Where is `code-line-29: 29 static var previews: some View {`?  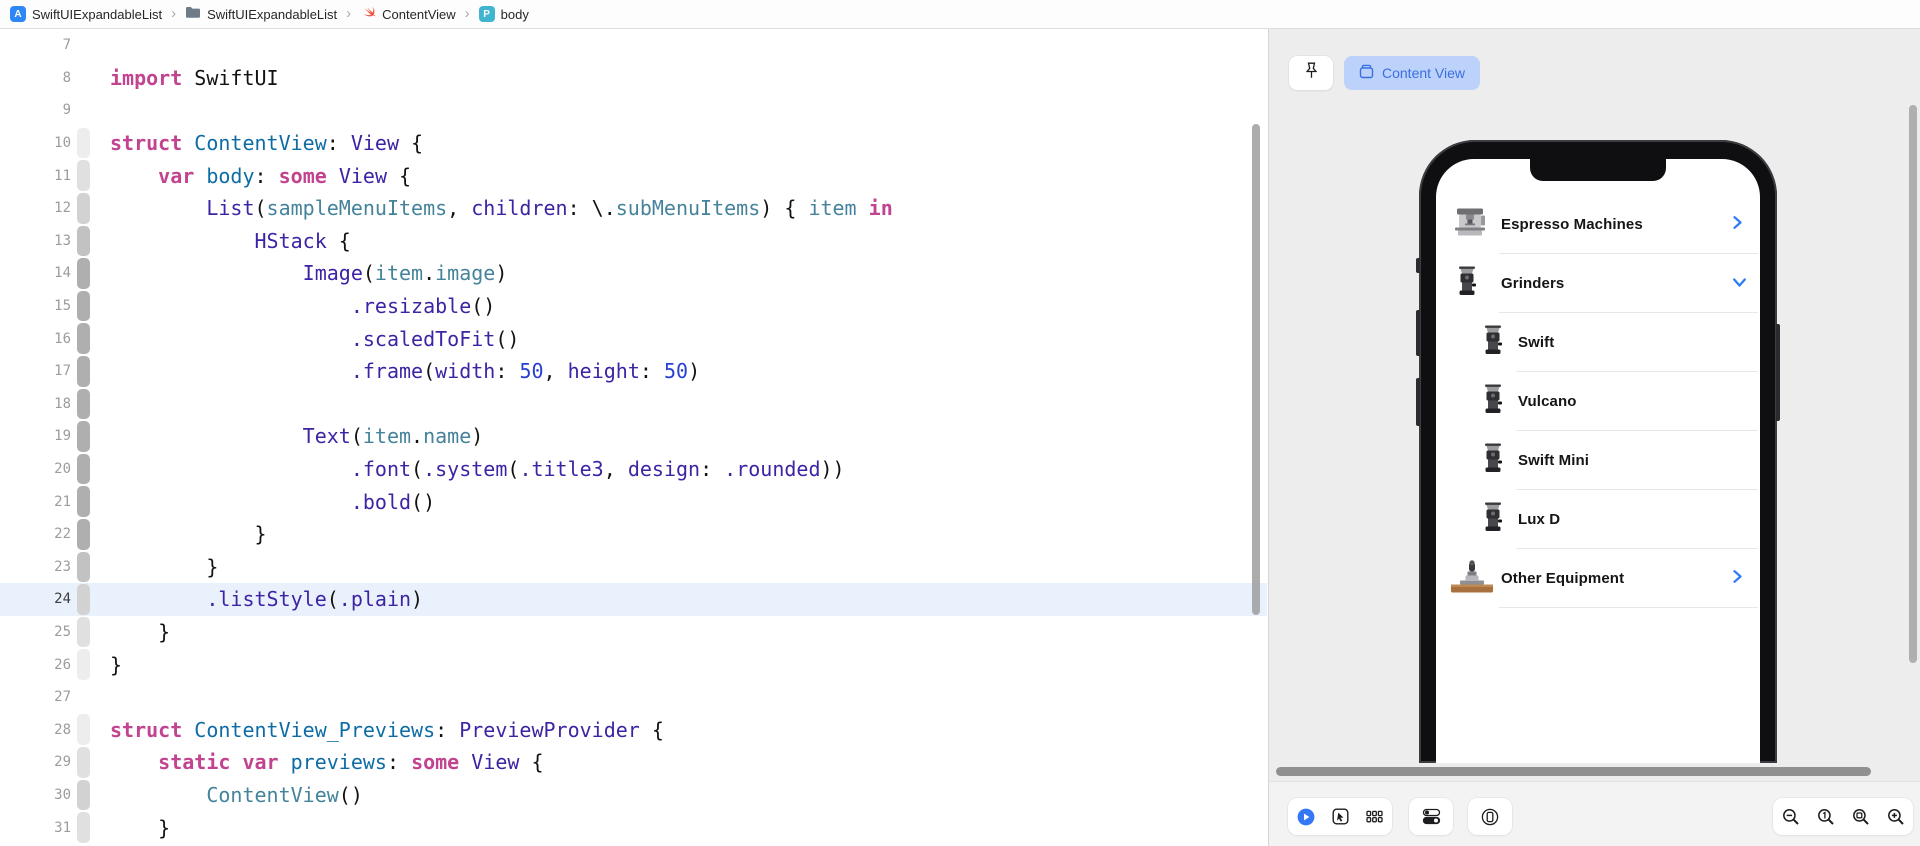
code-line-29: 29 static var previews: some View { is located at coordinates (633, 762).